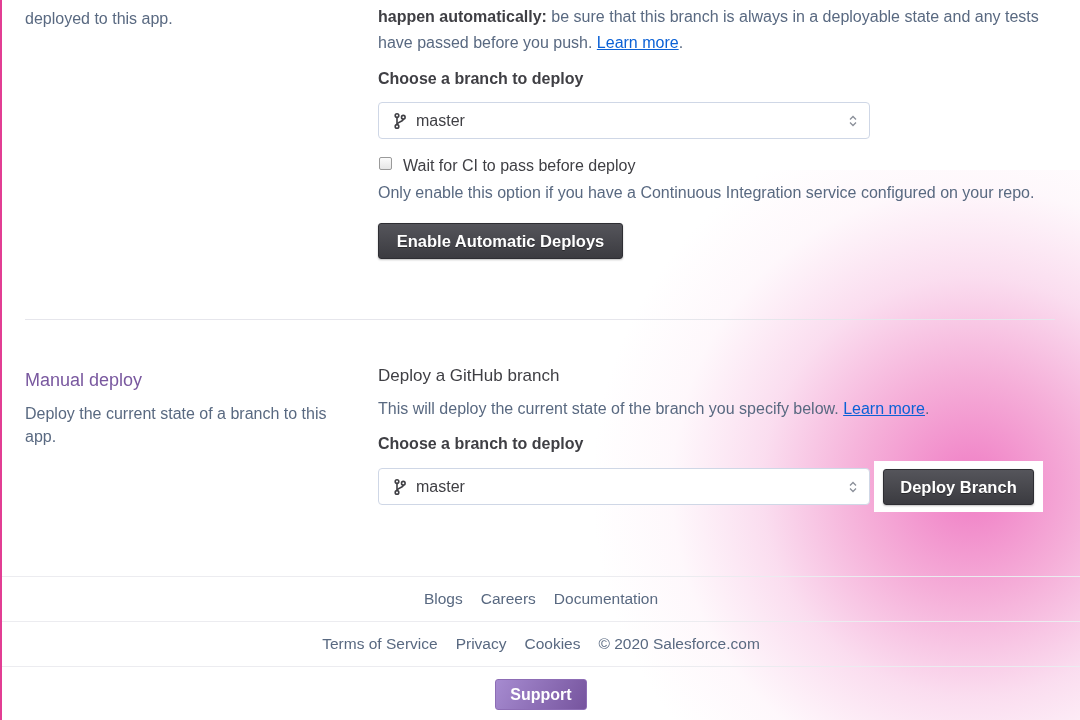  I want to click on footer-link: Cookies, so click(552, 644).